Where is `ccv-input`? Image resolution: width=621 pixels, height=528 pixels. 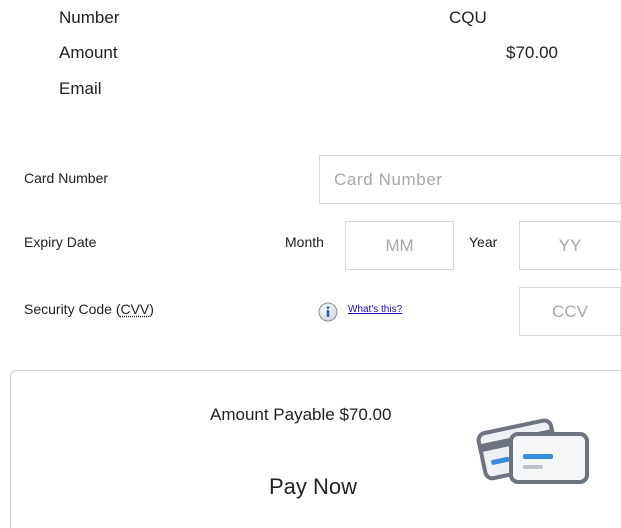 ccv-input is located at coordinates (570, 311).